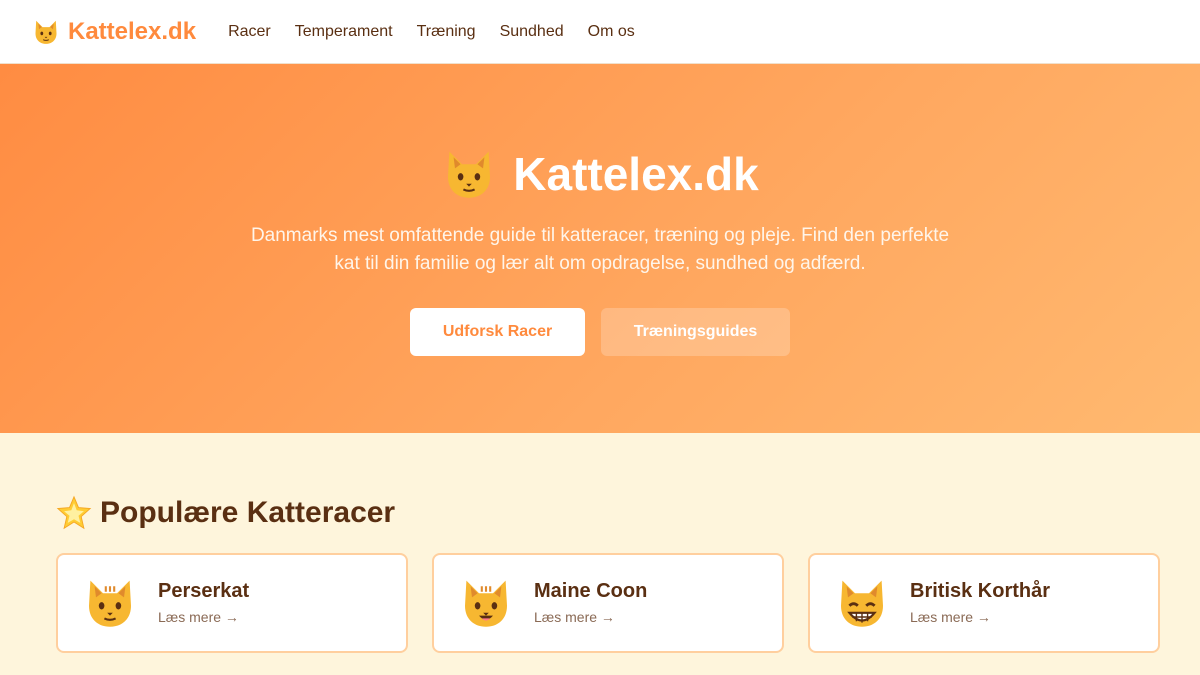 The width and height of the screenshot is (1200, 675). I want to click on nav-link-racer: Racer, so click(249, 32).